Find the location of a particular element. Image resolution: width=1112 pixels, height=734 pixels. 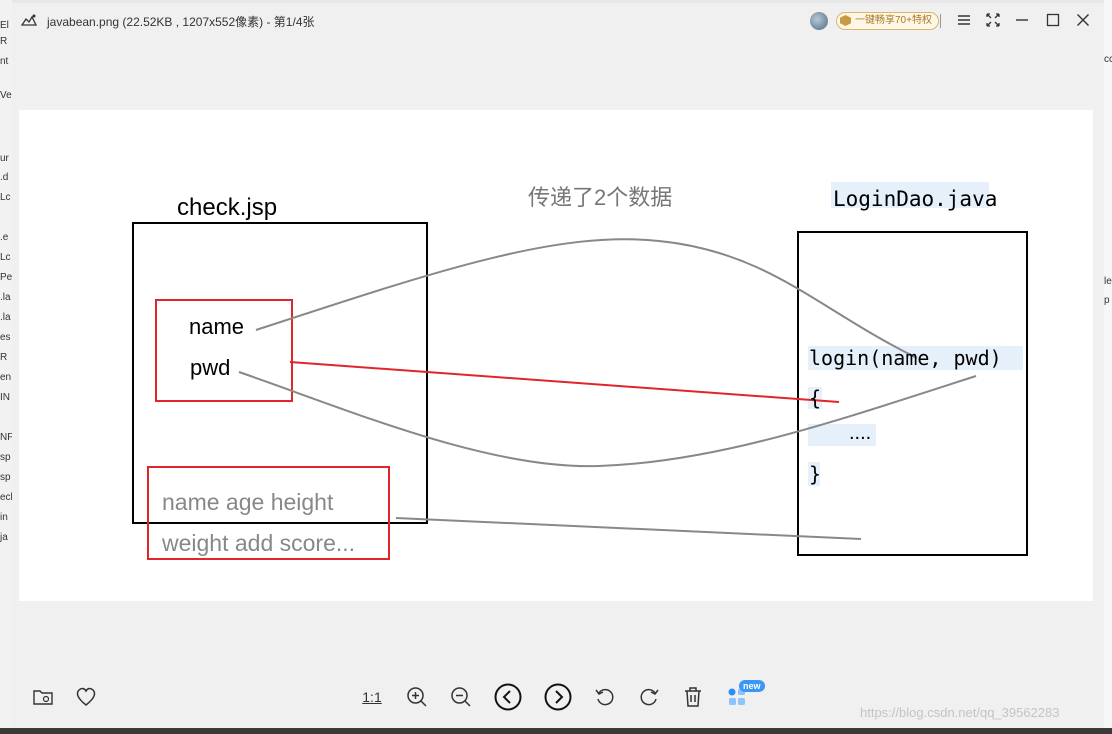

actual-size-label: 1:1 is located at coordinates (372, 697).